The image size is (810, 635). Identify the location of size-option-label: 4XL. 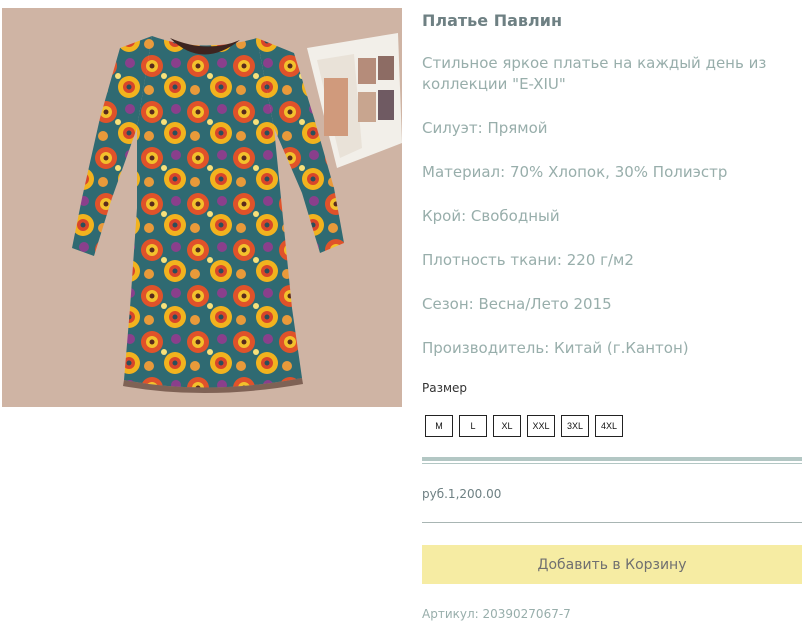
(608, 426).